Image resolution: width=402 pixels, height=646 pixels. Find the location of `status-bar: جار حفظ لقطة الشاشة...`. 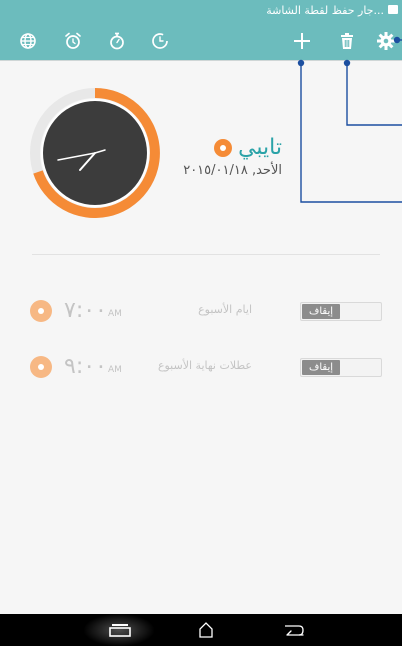

status-bar: جار حفظ لقطة الشاشة... is located at coordinates (201, 11).